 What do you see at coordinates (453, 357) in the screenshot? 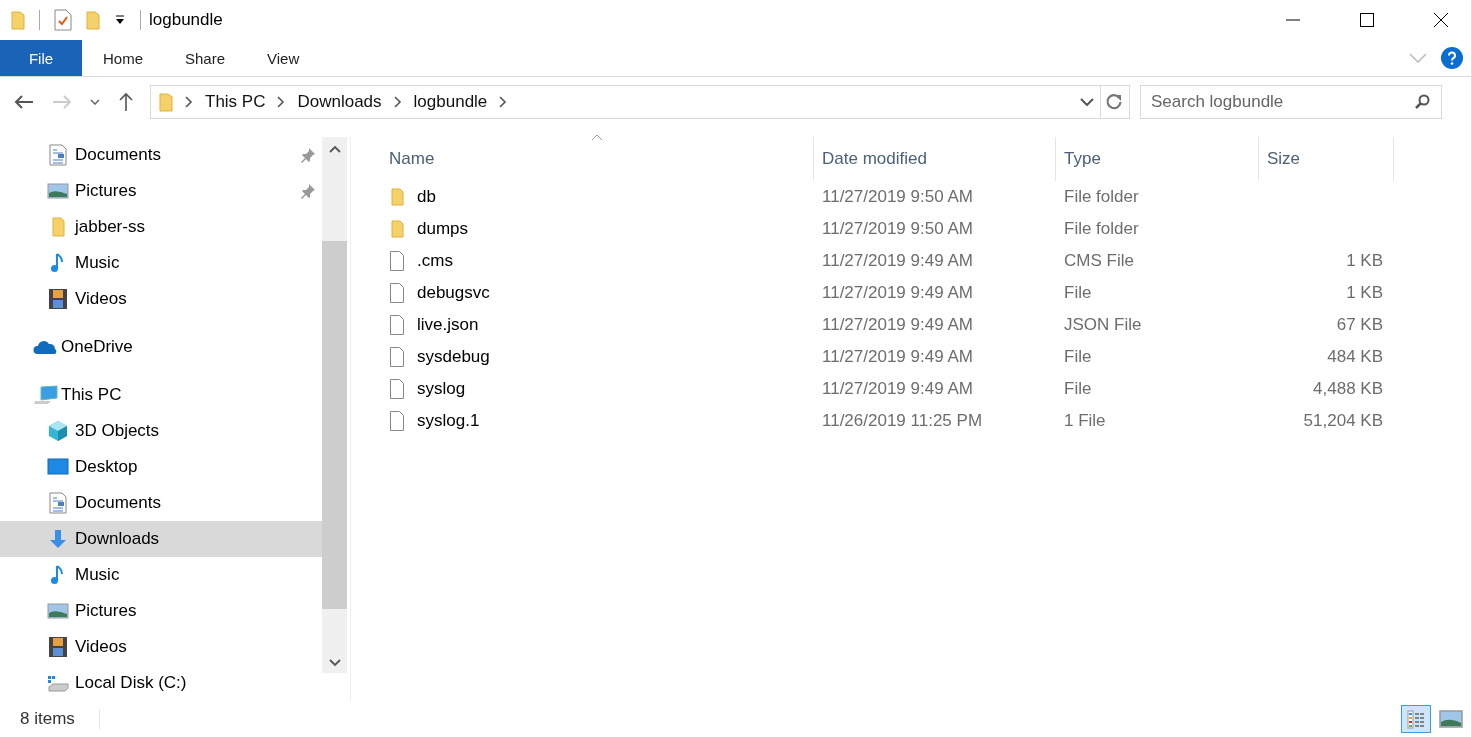
I see `file-name: sysdebug` at bounding box center [453, 357].